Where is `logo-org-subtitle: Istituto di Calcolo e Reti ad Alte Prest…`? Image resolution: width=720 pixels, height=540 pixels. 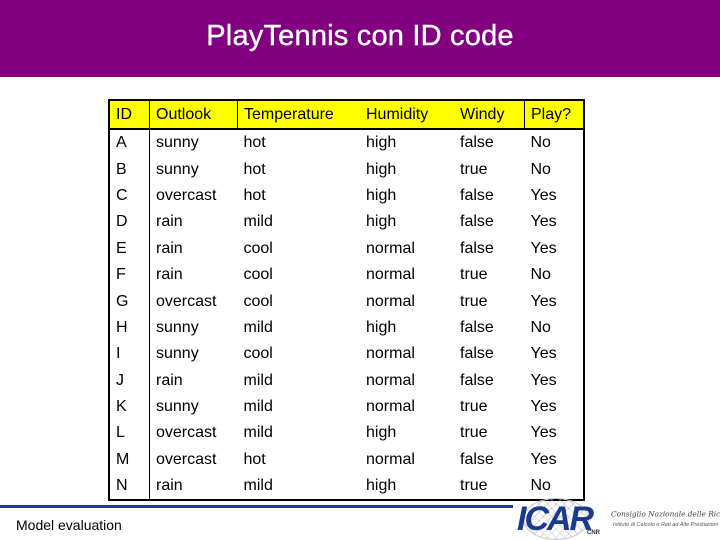 logo-org-subtitle: Istituto di Calcolo e Reti ad Alte Prest… is located at coordinates (665, 525).